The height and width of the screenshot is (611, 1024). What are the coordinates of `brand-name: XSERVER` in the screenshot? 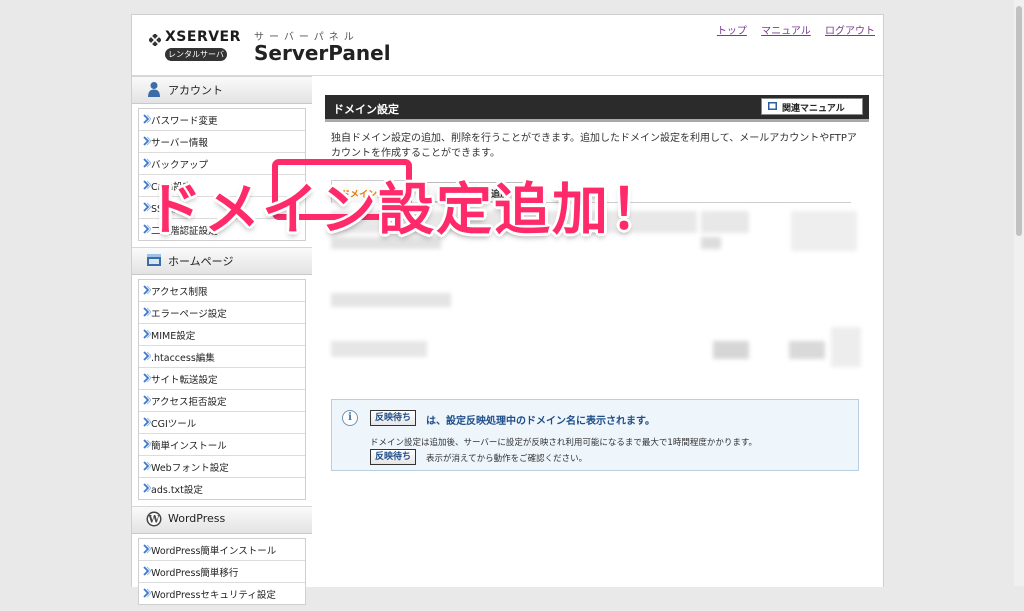 It's located at (203, 37).